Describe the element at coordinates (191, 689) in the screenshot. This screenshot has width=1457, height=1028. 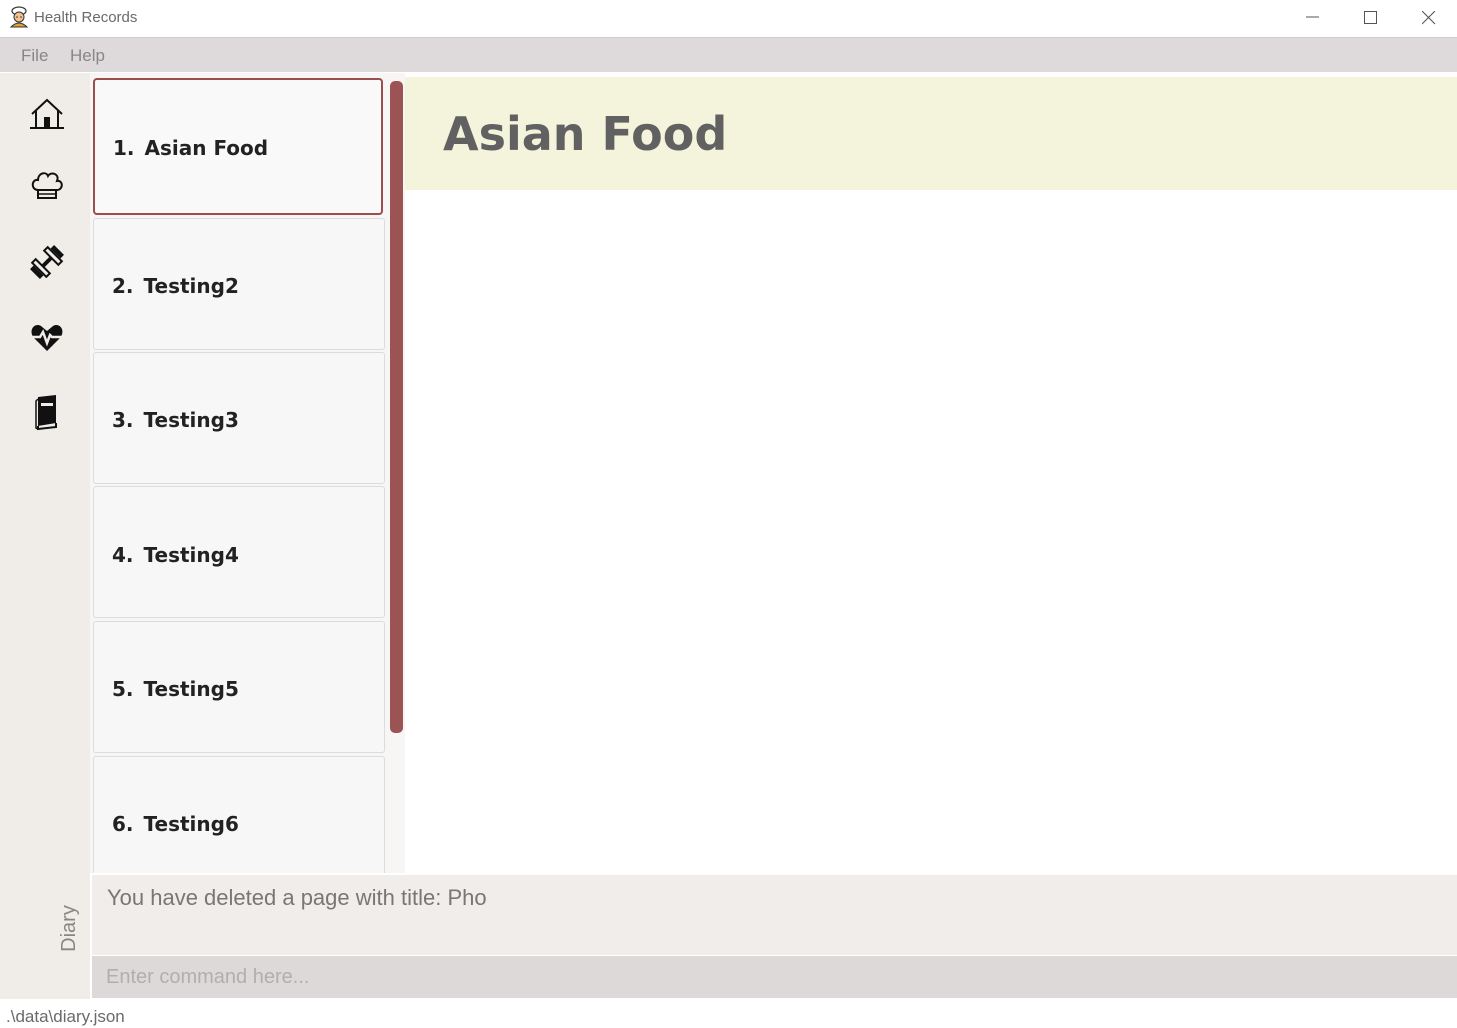
I see `list-item-title: Testing5` at that location.